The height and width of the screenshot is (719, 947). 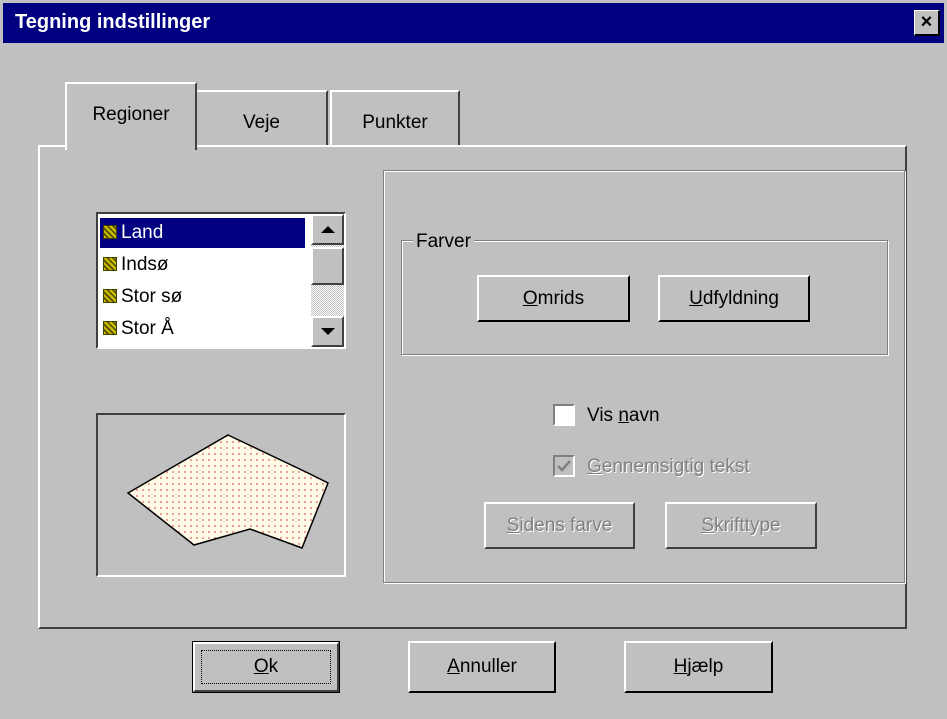 I want to click on ok-button-face: Ok, so click(x=266, y=667).